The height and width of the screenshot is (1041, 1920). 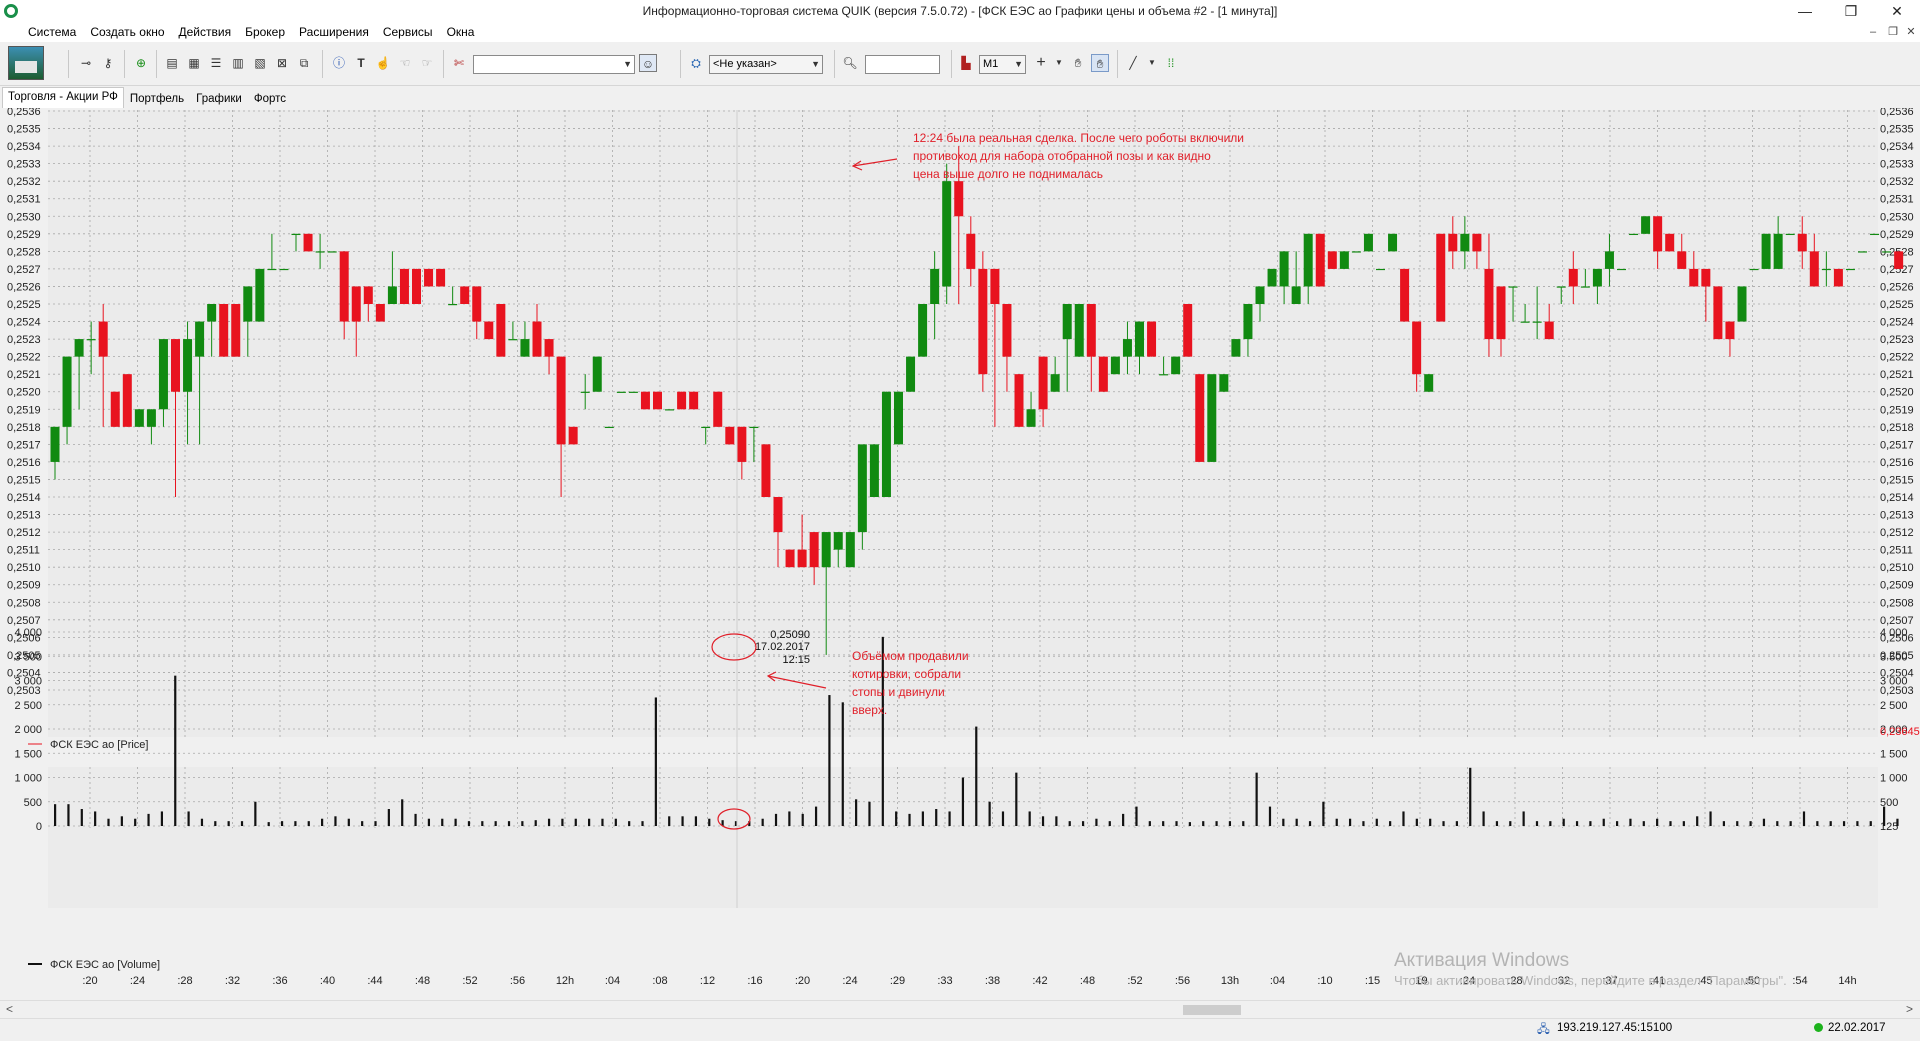 What do you see at coordinates (1897, 393) in the screenshot?
I see `price-axis-label: 0,2520` at bounding box center [1897, 393].